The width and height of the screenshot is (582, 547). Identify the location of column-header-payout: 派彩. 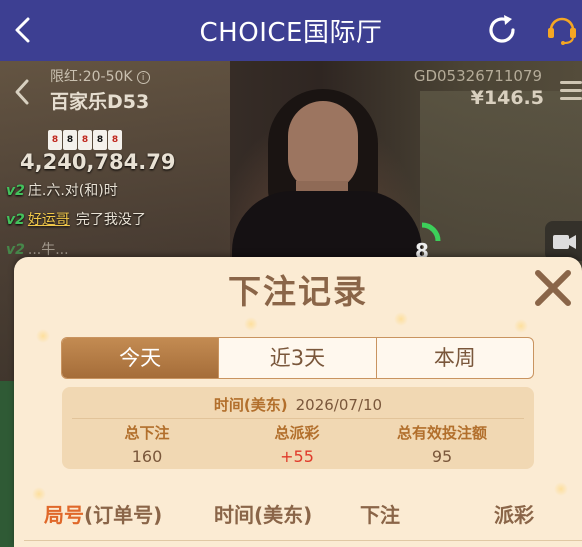
(514, 515).